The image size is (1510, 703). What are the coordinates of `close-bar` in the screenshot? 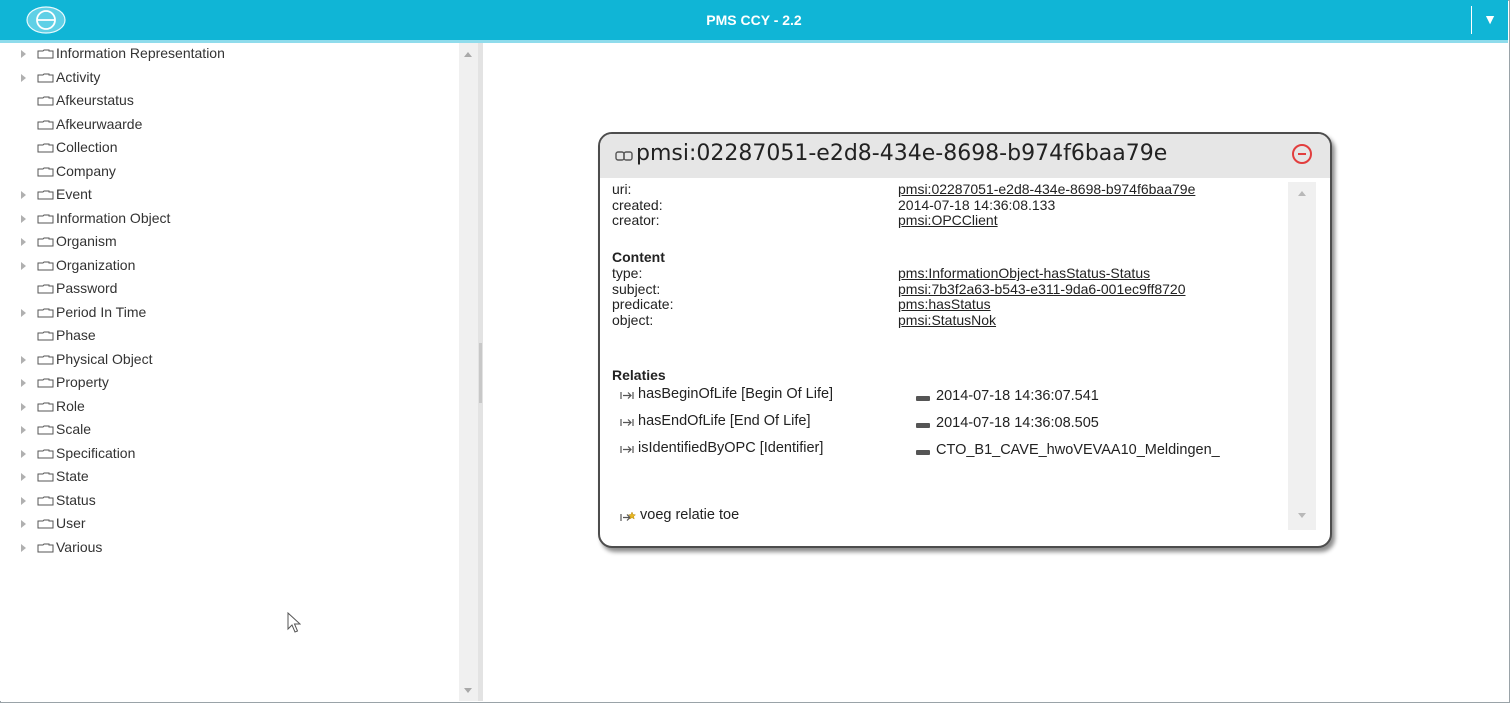 It's located at (1302, 154).